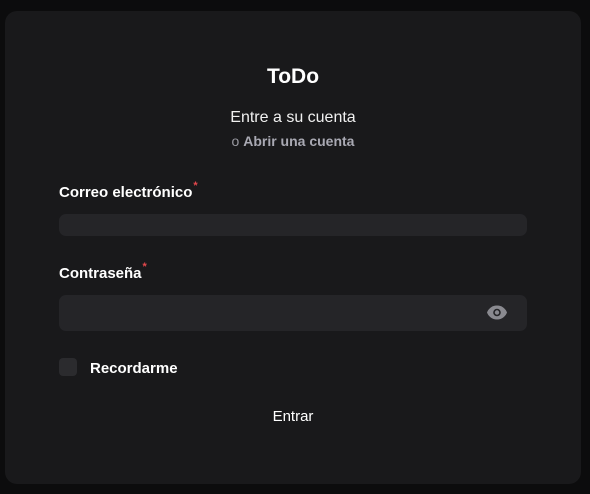 The image size is (590, 494). I want to click on email-field, so click(293, 225).